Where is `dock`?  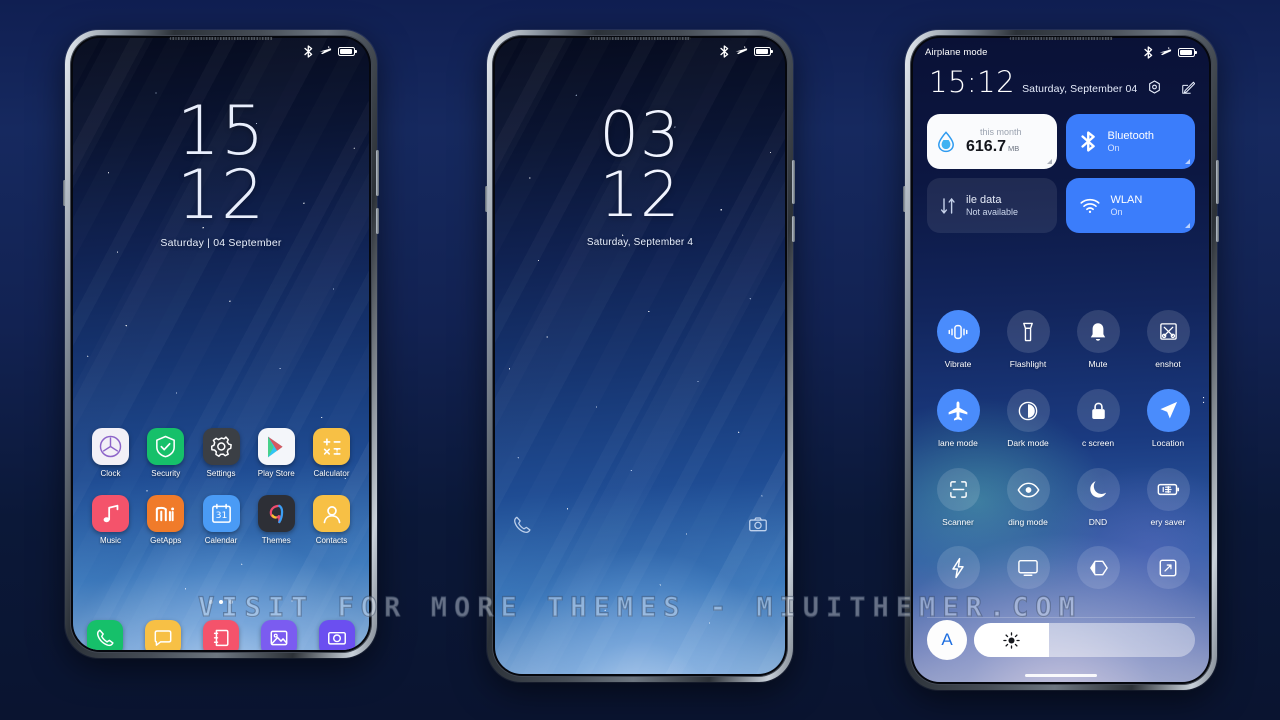
dock is located at coordinates (221, 635).